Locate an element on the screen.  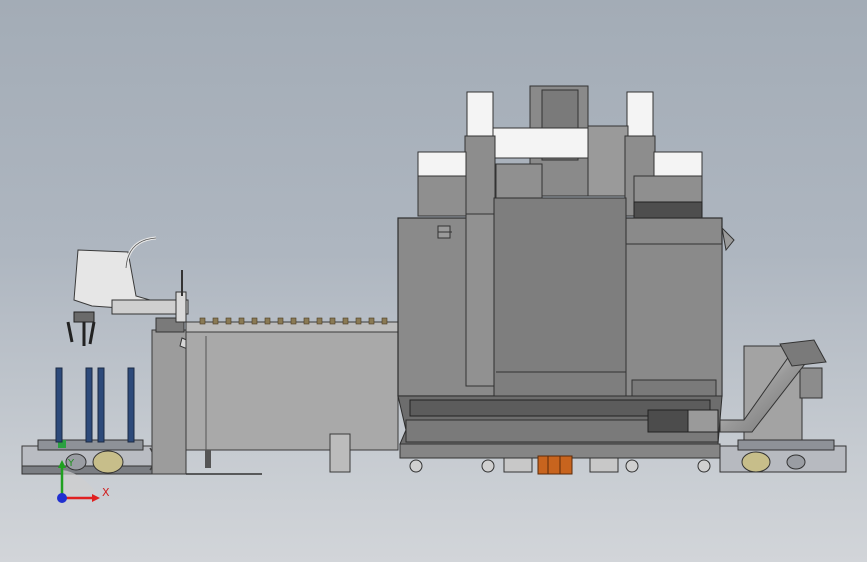
conveyor is located at coordinates (292, 396).